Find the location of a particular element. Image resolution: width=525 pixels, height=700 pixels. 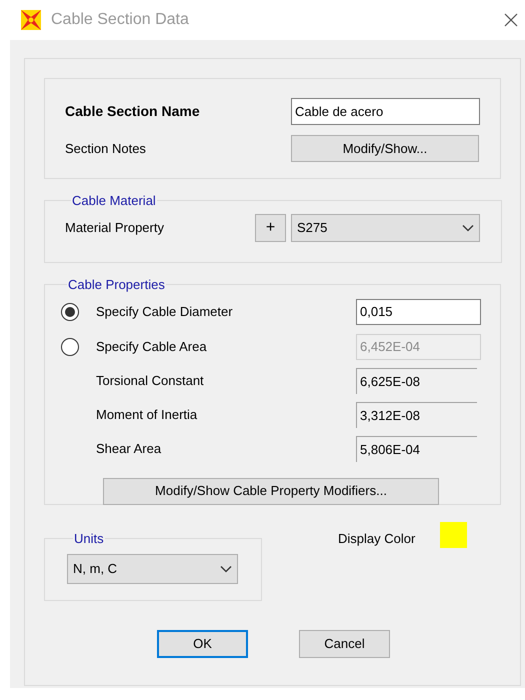

add-material-button: + is located at coordinates (270, 228).